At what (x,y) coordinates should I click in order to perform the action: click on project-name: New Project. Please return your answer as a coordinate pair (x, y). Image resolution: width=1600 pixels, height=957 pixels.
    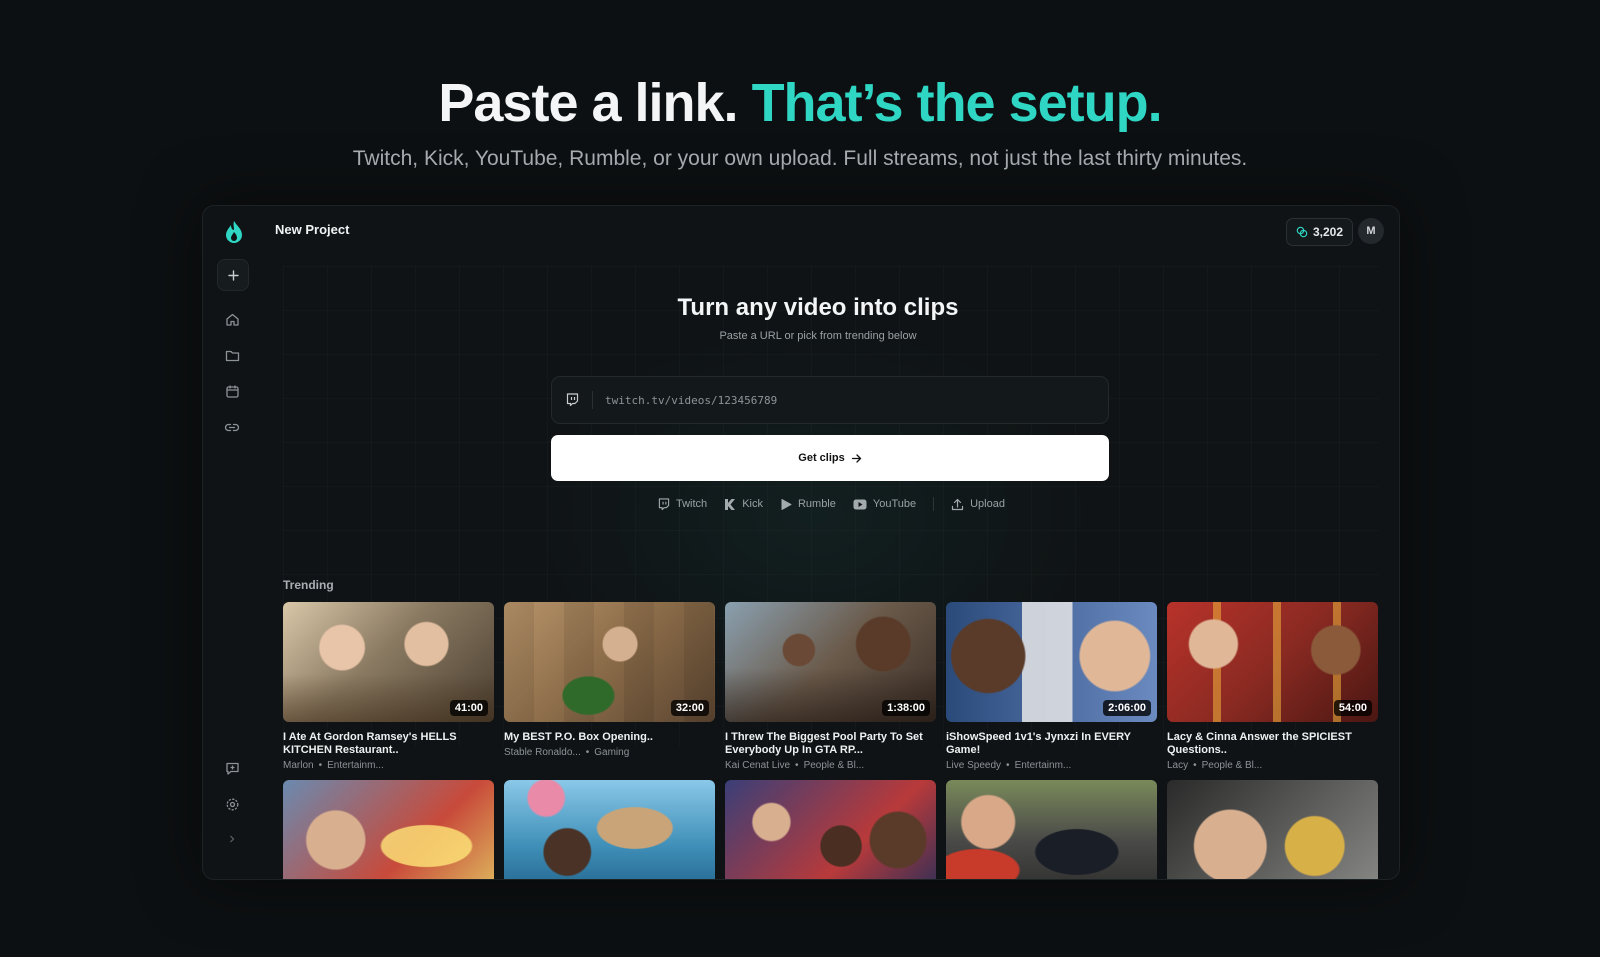
    Looking at the image, I should click on (312, 229).